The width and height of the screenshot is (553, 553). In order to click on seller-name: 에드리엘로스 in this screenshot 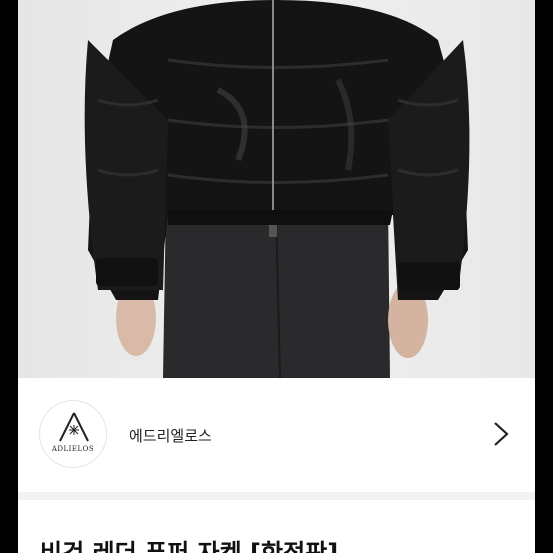, I will do `click(170, 435)`.